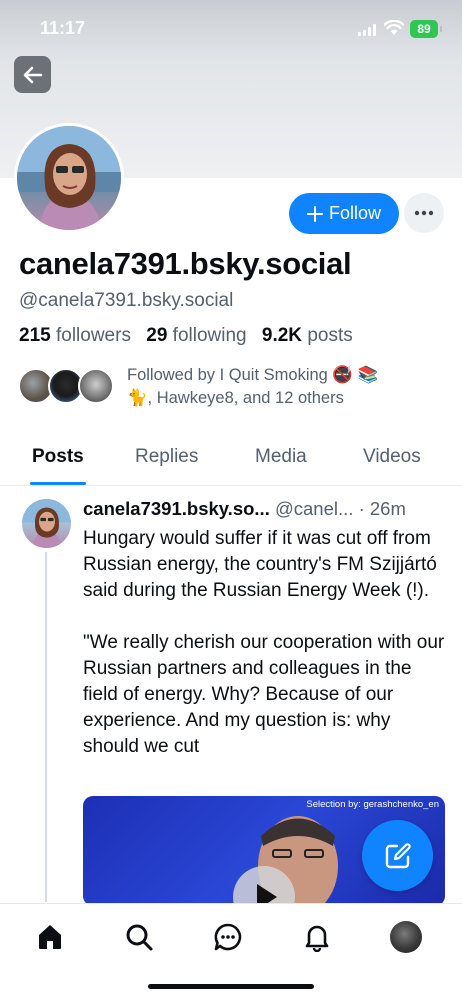 This screenshot has height=1000, width=462. What do you see at coordinates (35, 335) in the screenshot?
I see `followers-count: 215` at bounding box center [35, 335].